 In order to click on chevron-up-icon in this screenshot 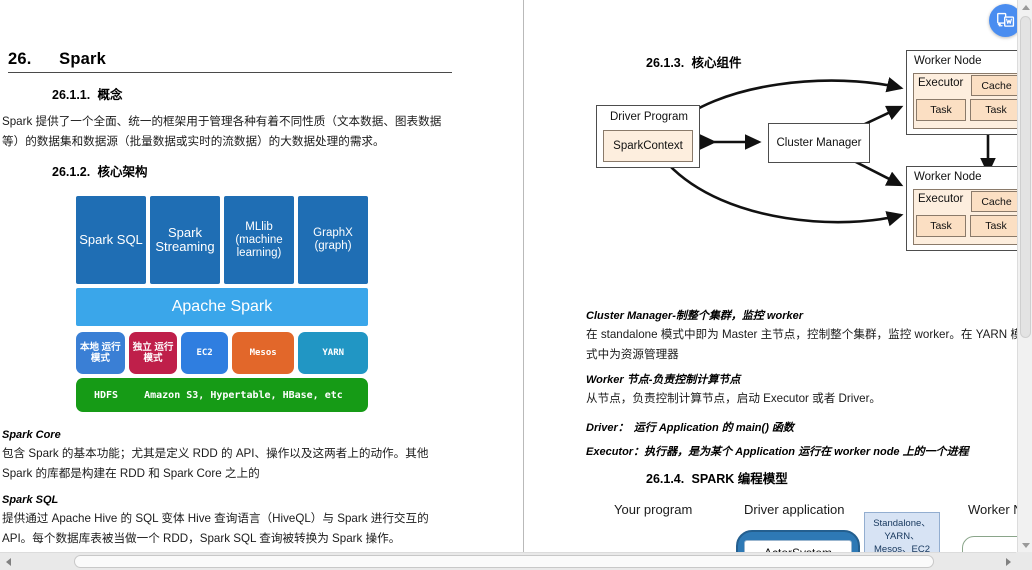, I will do `click(1025, 7)`.